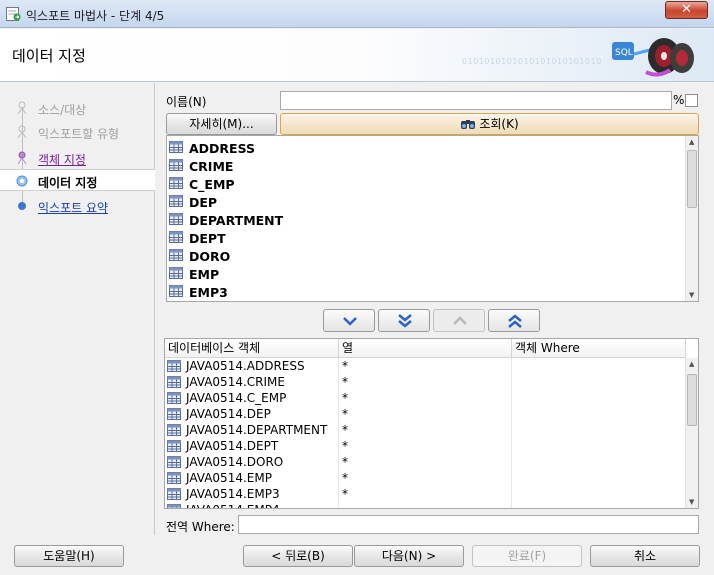  What do you see at coordinates (357, 55) in the screenshot?
I see `wizard-header: 데이터 지정 0101010101010101010101010 SQL` at bounding box center [357, 55].